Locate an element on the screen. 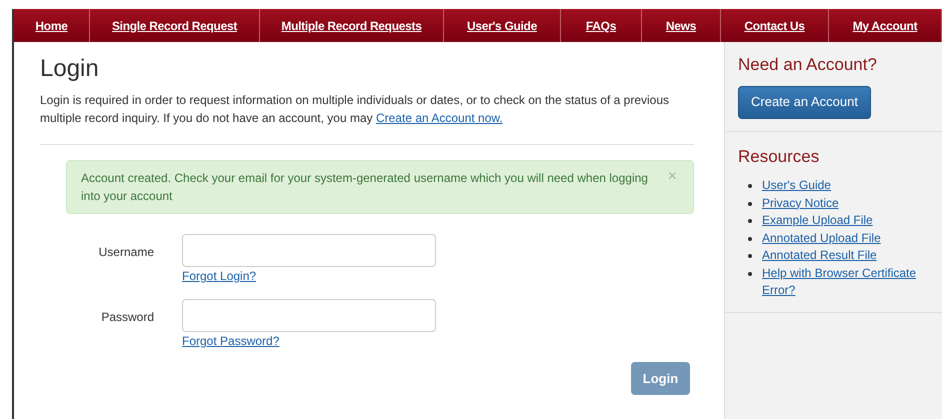 This screenshot has height=419, width=942. forgot-link: Forgot Password? is located at coordinates (231, 341).